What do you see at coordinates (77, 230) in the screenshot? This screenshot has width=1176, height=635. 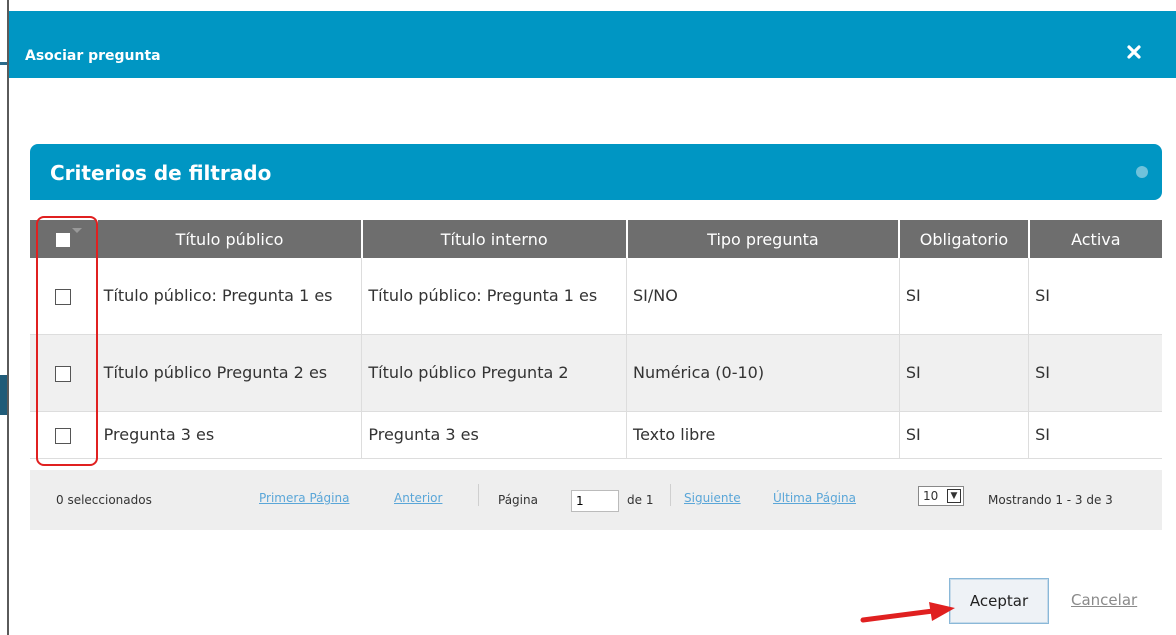 I see `caret-down-icon` at bounding box center [77, 230].